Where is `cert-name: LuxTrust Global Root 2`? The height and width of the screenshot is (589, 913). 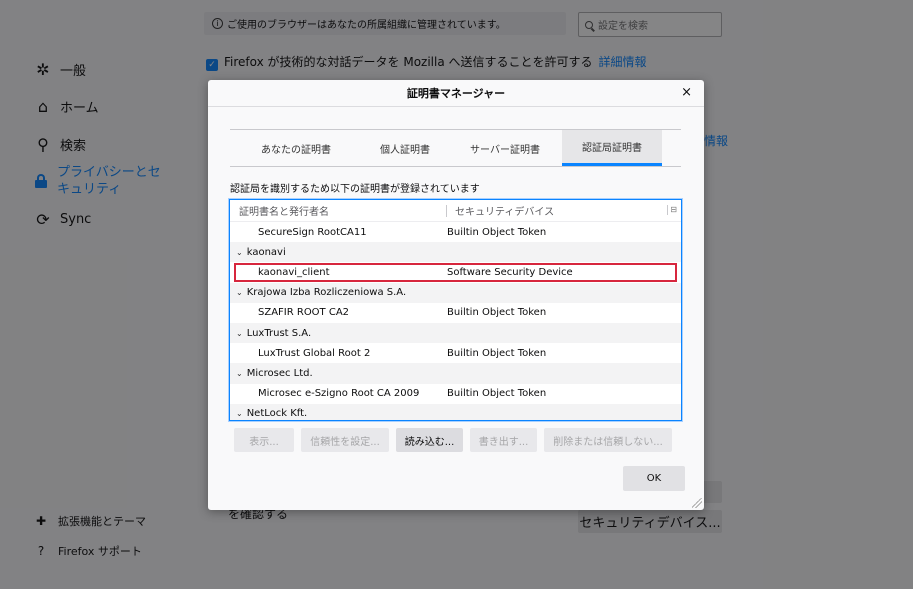 cert-name: LuxTrust Global Root 2 is located at coordinates (314, 353).